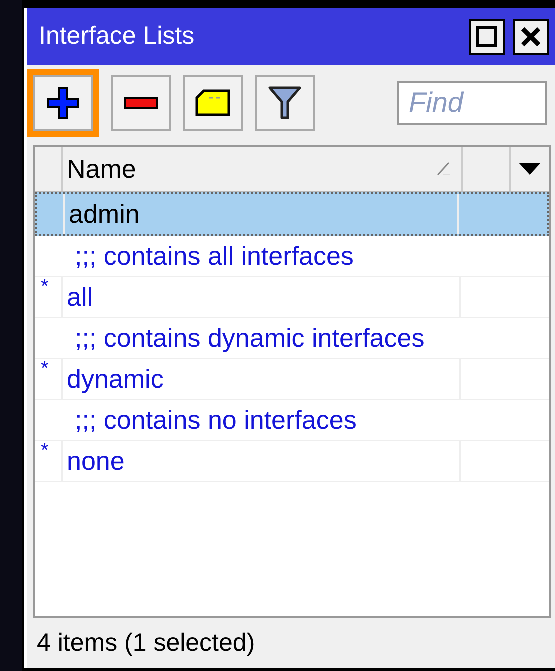 The height and width of the screenshot is (671, 555). I want to click on maximize-icon, so click(487, 37).